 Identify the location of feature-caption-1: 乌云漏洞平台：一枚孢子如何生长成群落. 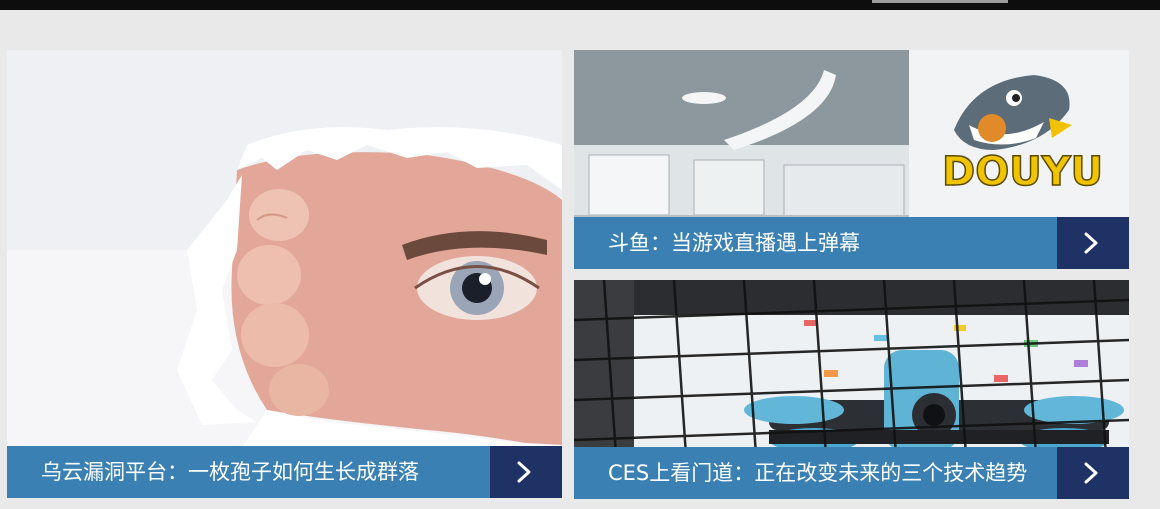
(284, 472).